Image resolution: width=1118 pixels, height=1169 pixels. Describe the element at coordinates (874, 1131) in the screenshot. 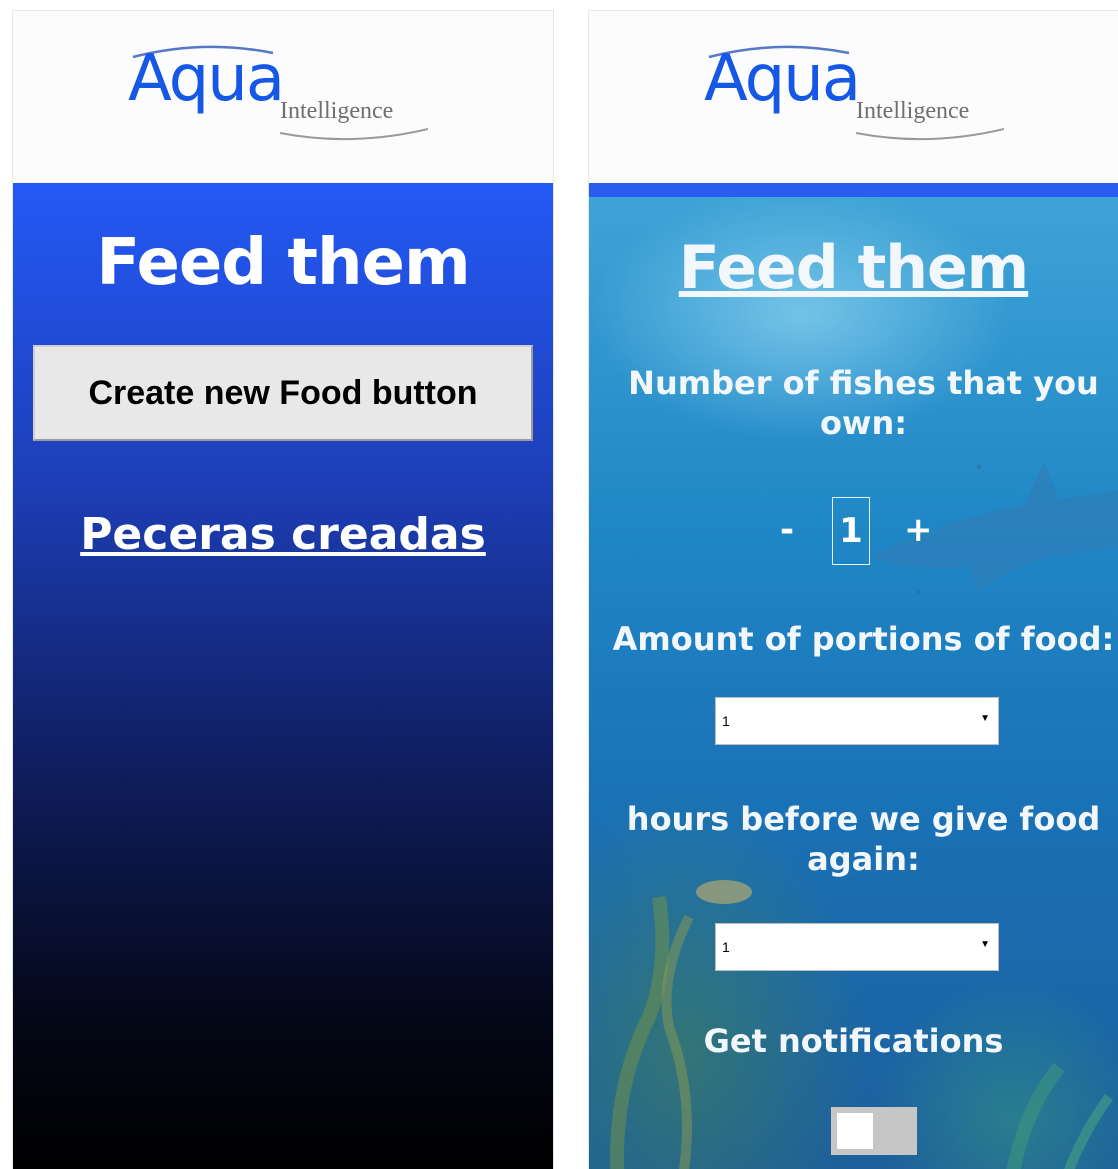

I see `notifications-toggle` at that location.